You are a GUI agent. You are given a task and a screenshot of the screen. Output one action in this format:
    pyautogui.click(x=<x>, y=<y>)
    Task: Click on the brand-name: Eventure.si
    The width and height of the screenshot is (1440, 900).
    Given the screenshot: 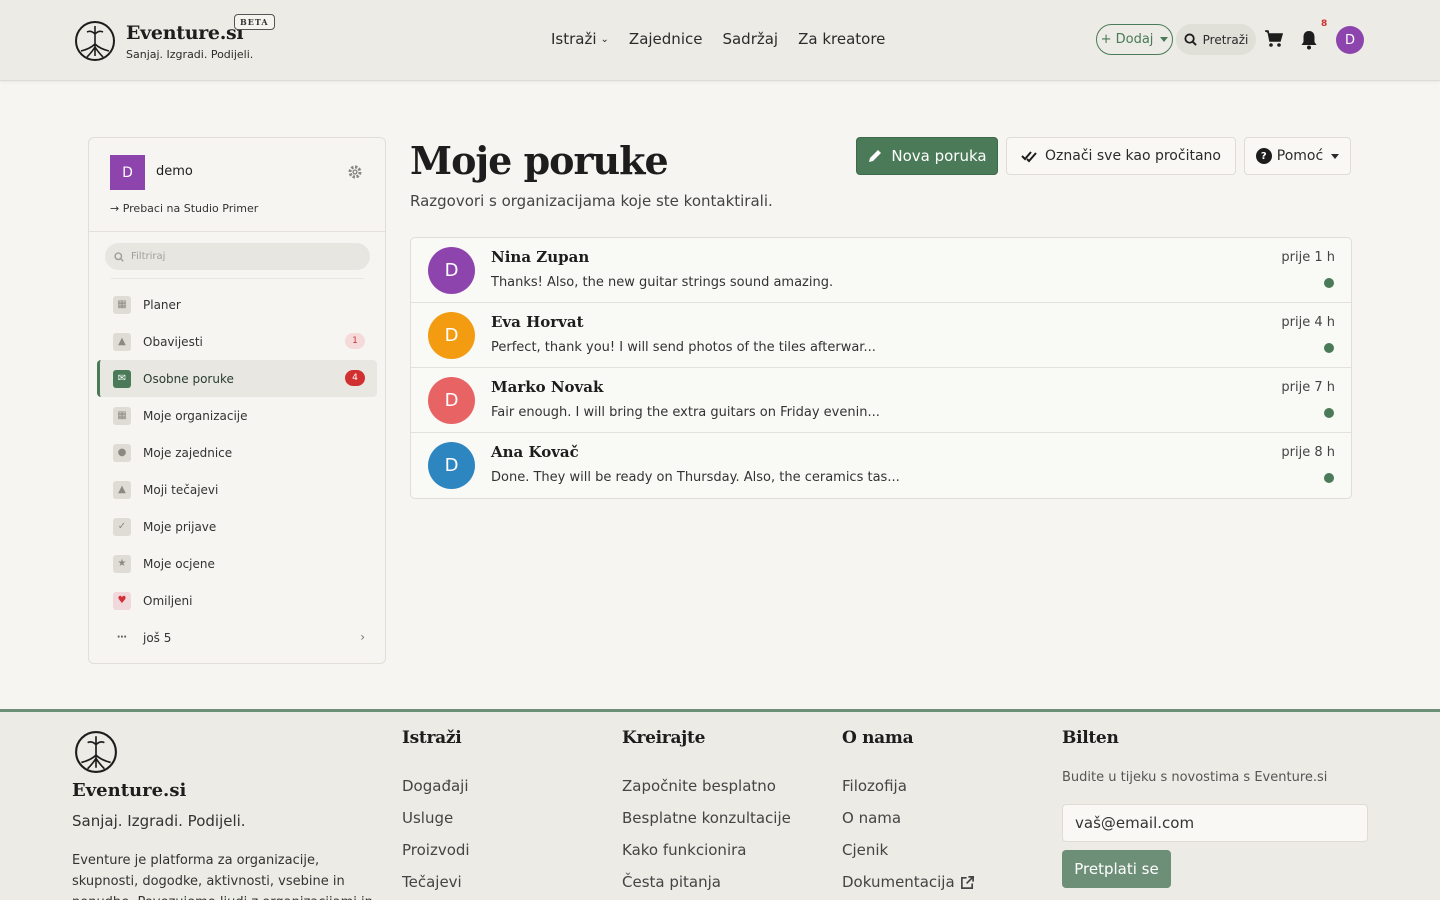 What is the action you would take?
    pyautogui.click(x=185, y=33)
    